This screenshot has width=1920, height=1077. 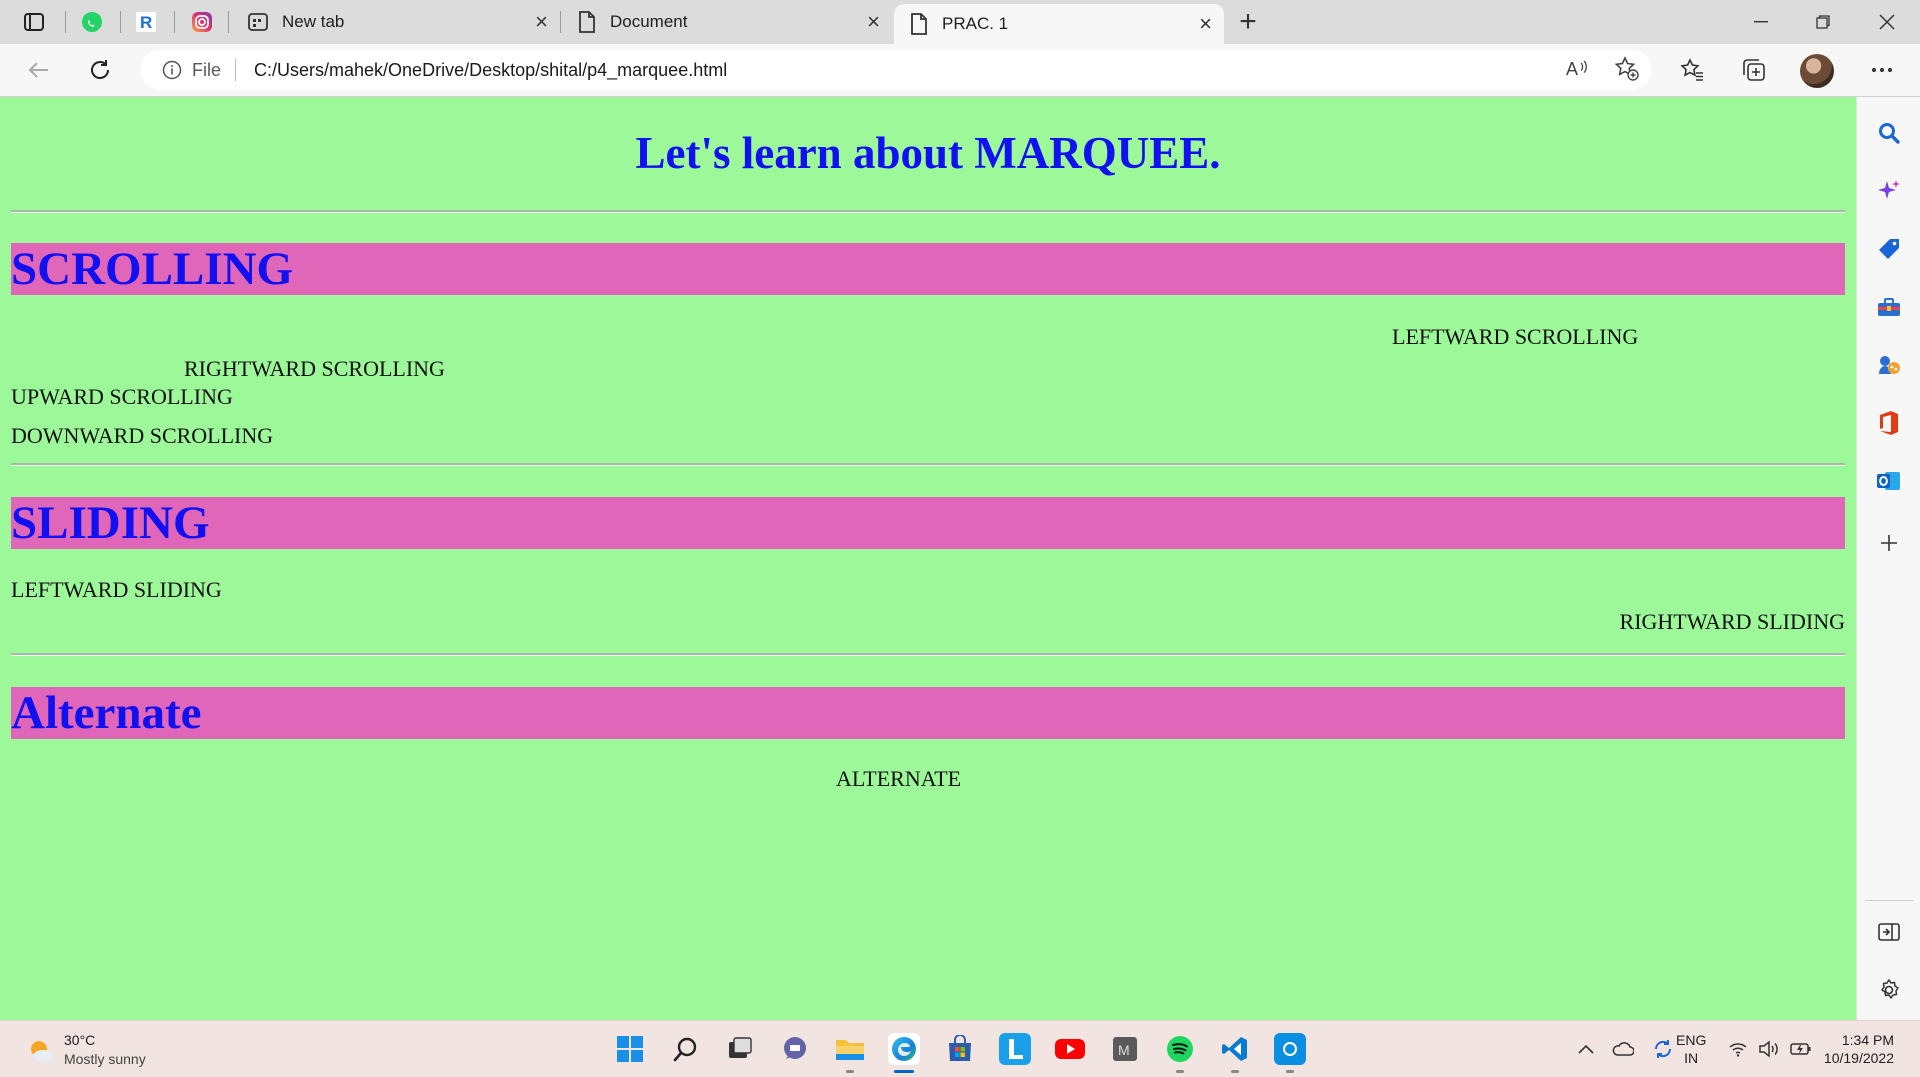 What do you see at coordinates (1889, 133) in the screenshot?
I see `search-icon` at bounding box center [1889, 133].